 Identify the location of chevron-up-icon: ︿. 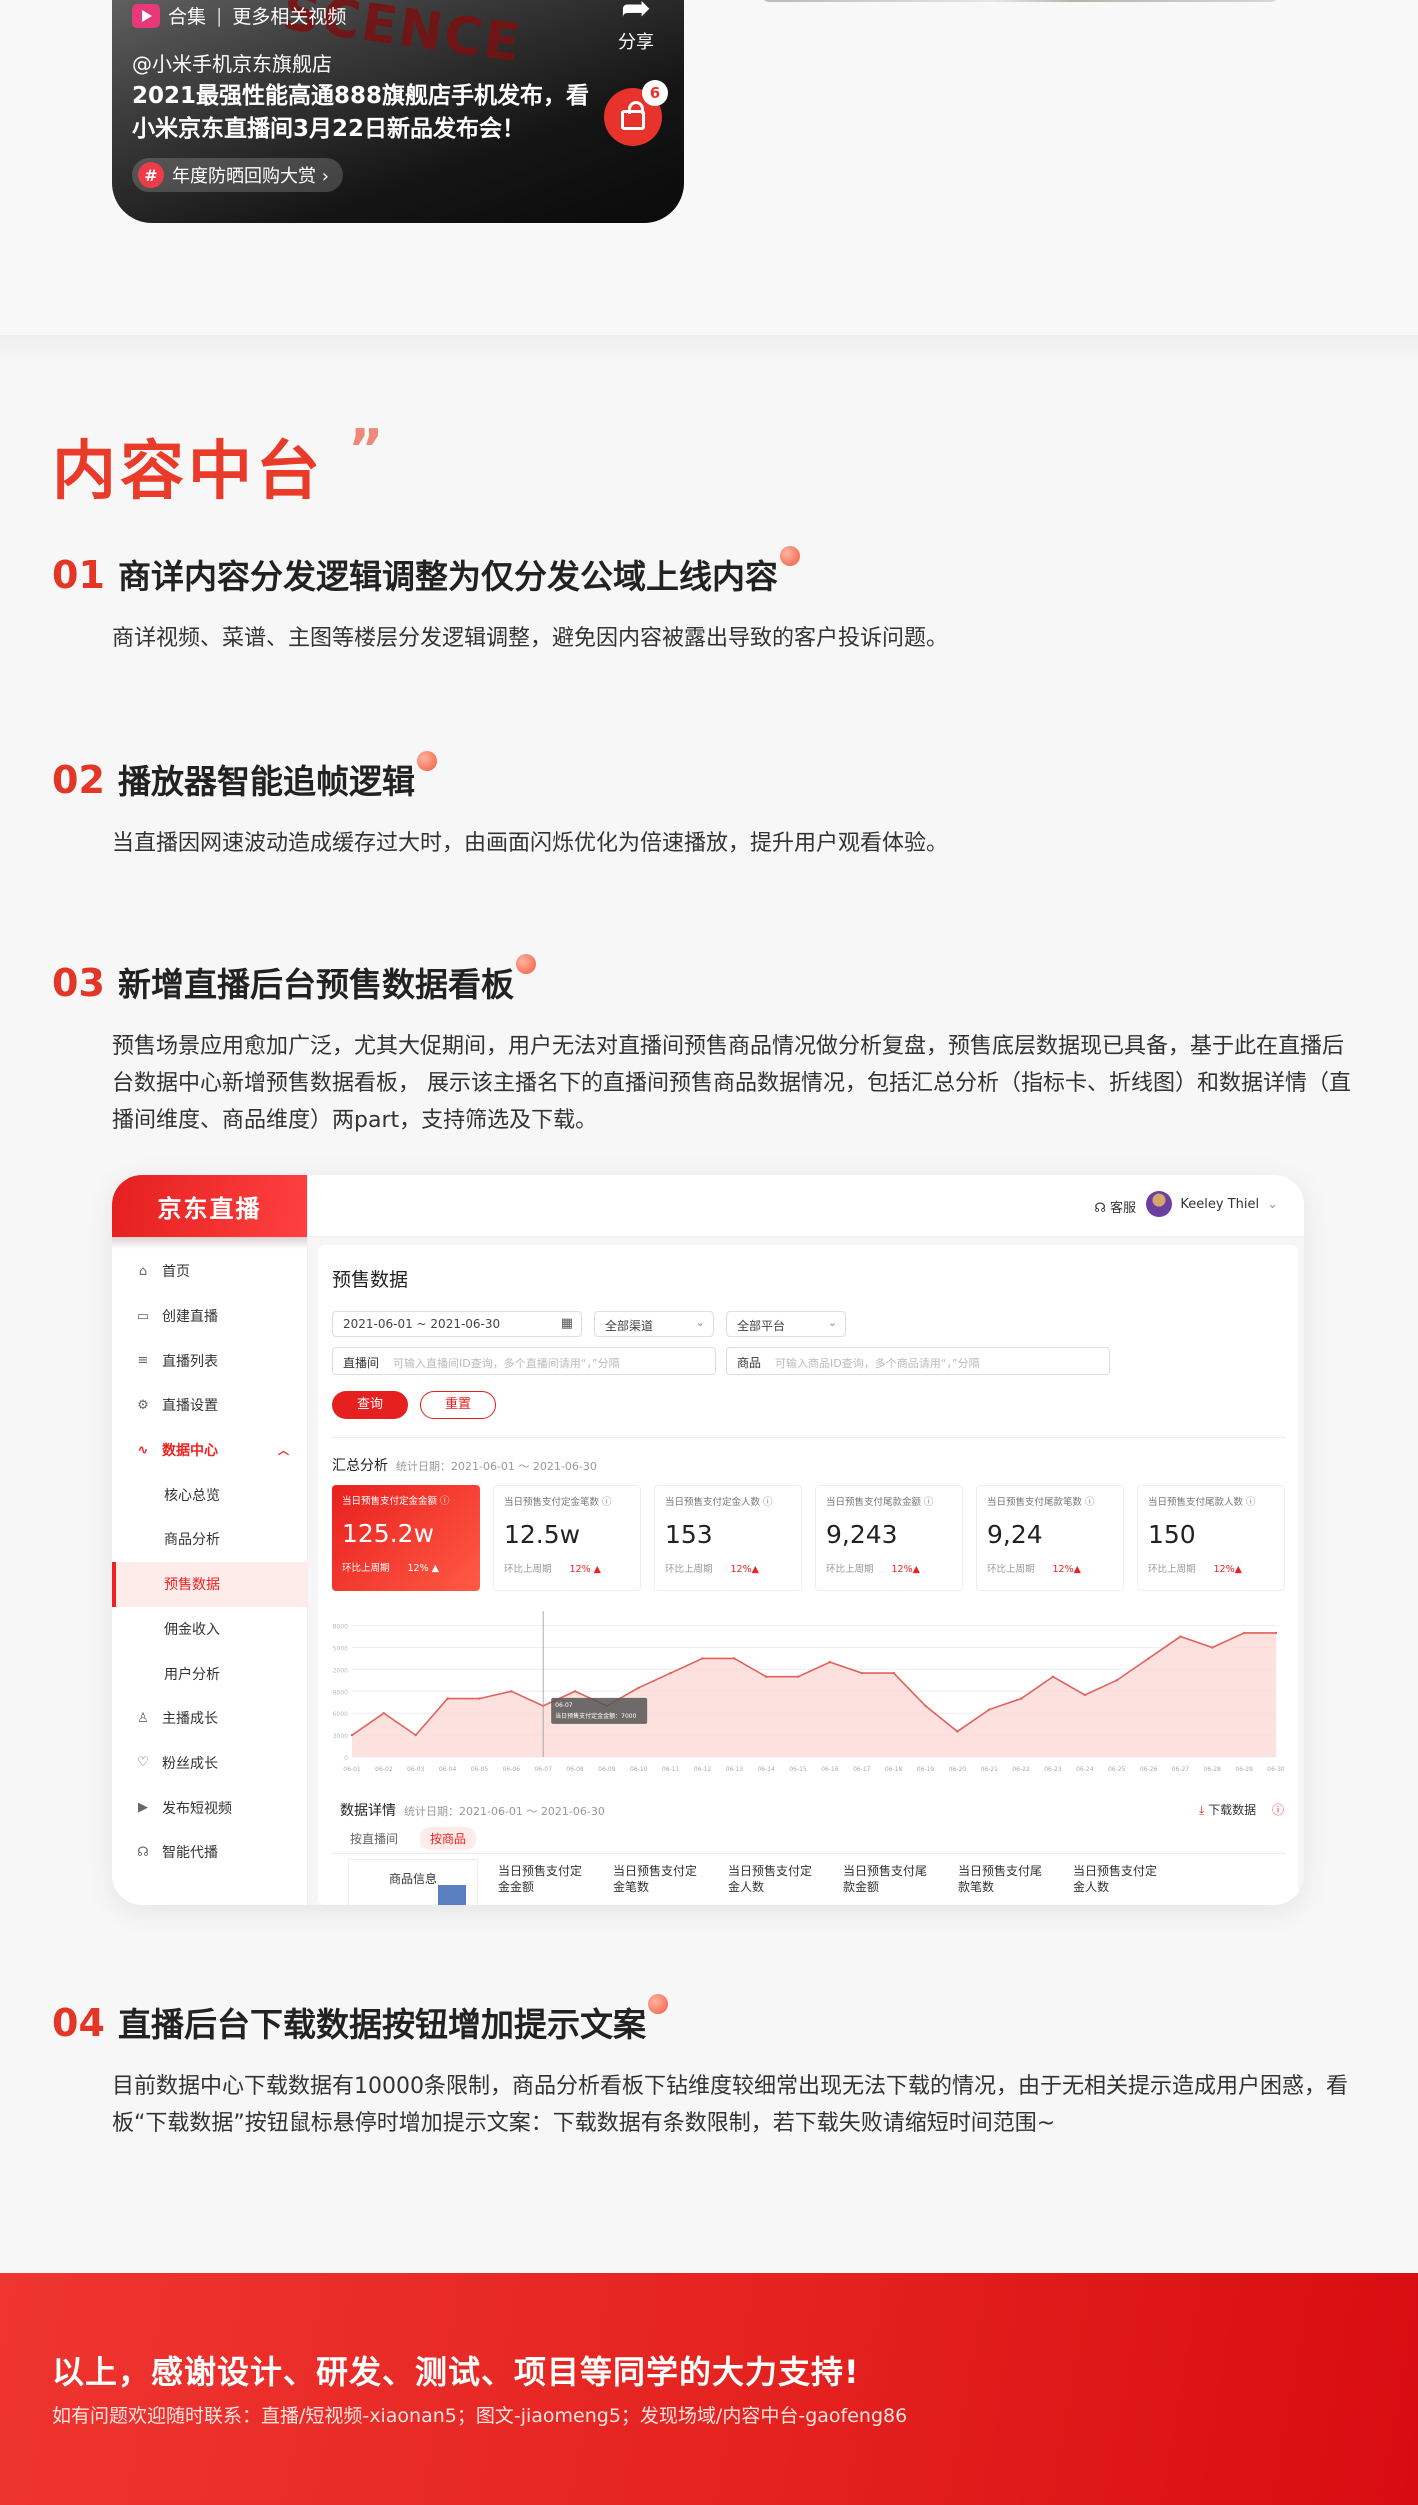
(283, 1451).